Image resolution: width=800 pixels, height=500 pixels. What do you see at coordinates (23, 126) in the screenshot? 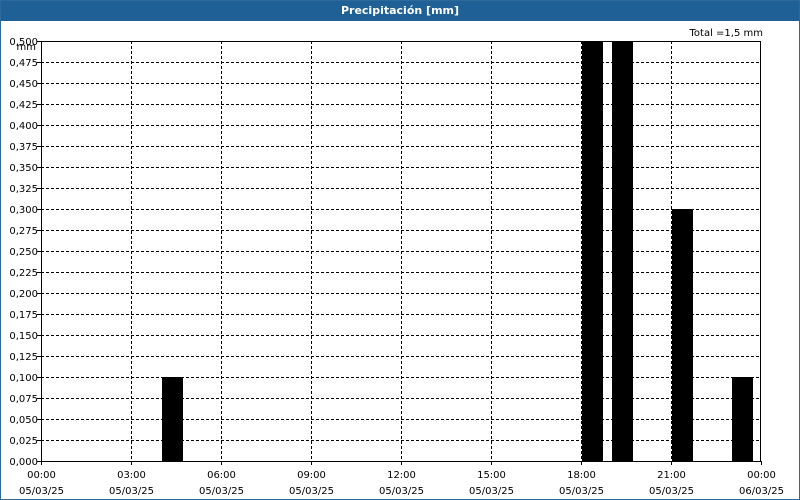
I see `y-tick-label: 0,400` at bounding box center [23, 126].